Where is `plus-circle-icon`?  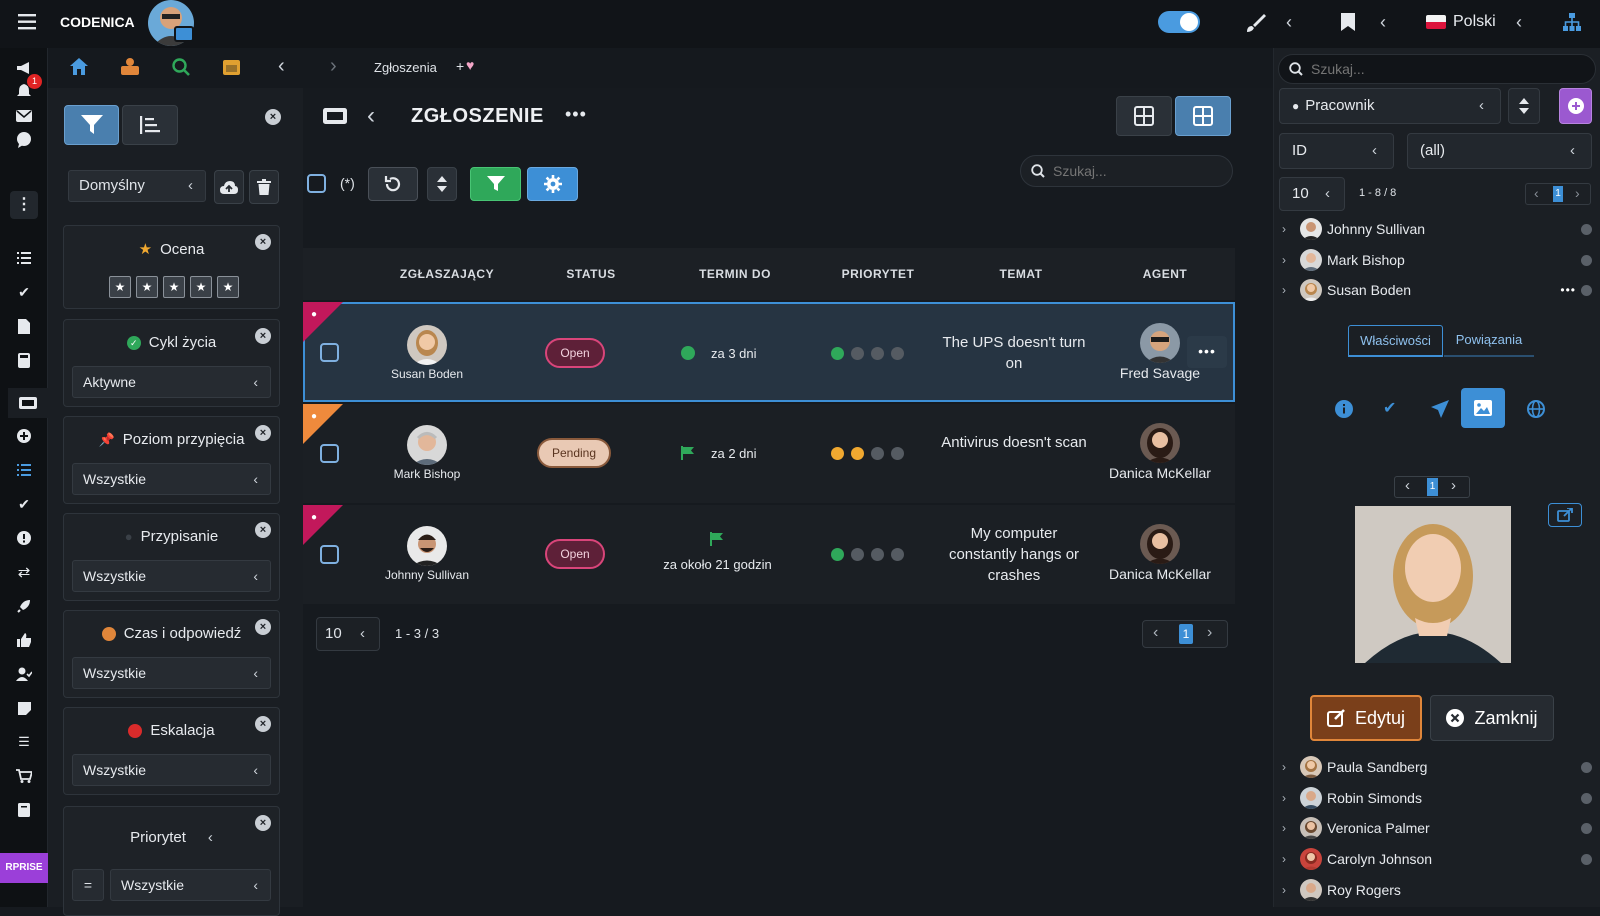
plus-circle-icon is located at coordinates (24, 436).